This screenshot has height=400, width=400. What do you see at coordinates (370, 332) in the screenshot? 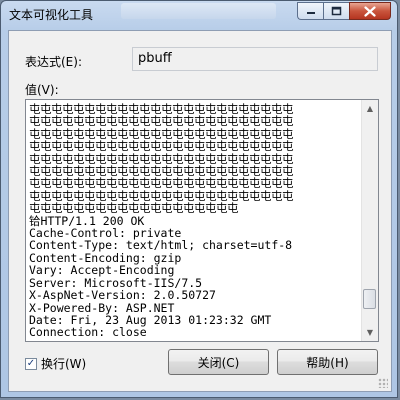
I see `scroll-down-arrow-icon: ▼` at bounding box center [370, 332].